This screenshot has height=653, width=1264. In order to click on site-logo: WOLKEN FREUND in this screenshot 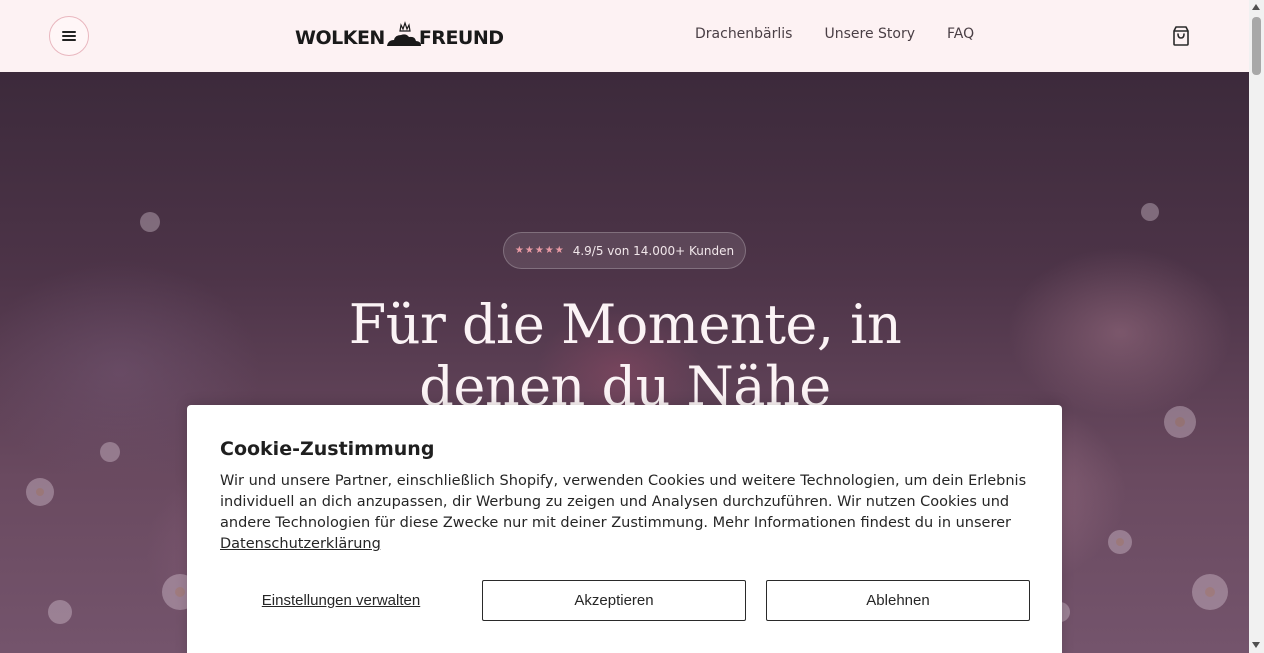, I will do `click(399, 33)`.